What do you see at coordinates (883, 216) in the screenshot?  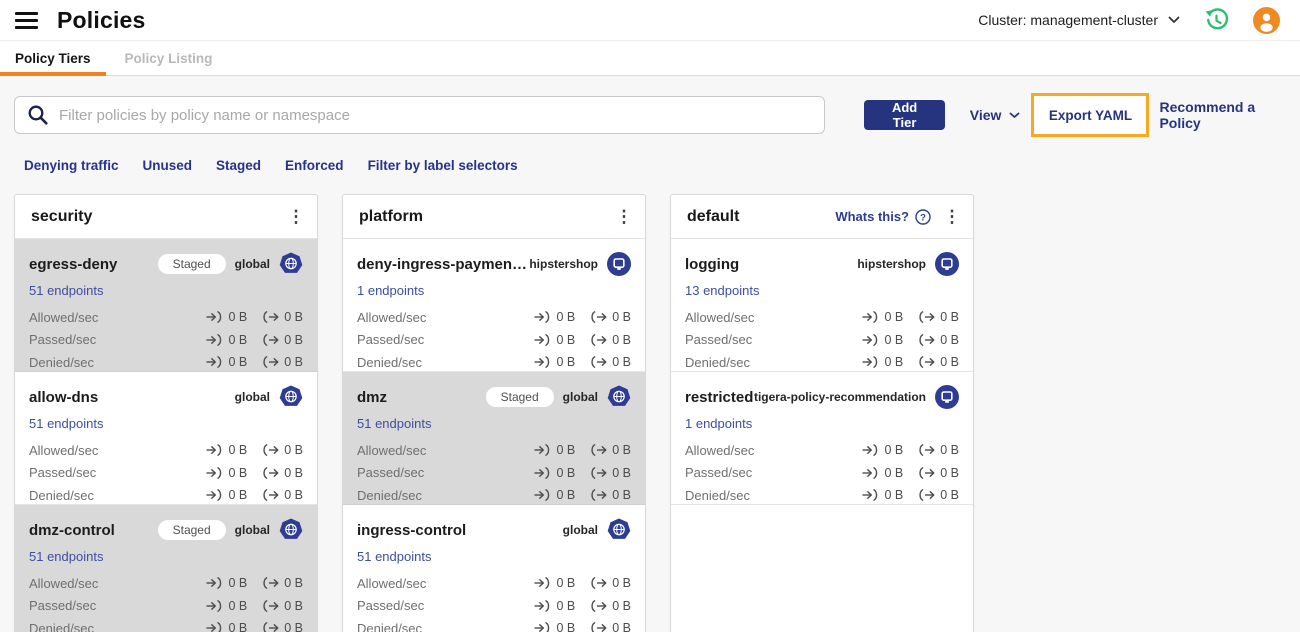 I see `whats-this-link: Whats this??` at bounding box center [883, 216].